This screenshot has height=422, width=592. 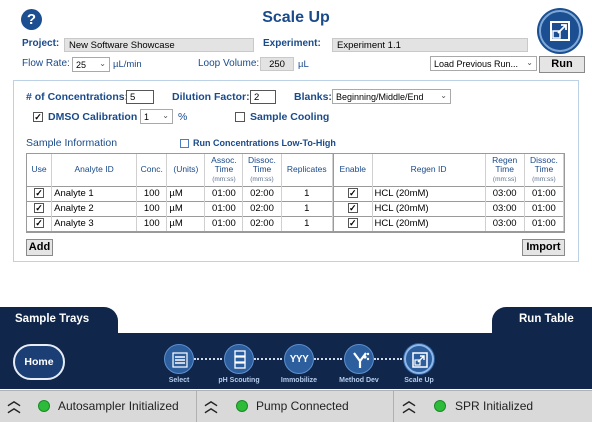 What do you see at coordinates (72, 143) in the screenshot?
I see `sample-information-title: Sample Information` at bounding box center [72, 143].